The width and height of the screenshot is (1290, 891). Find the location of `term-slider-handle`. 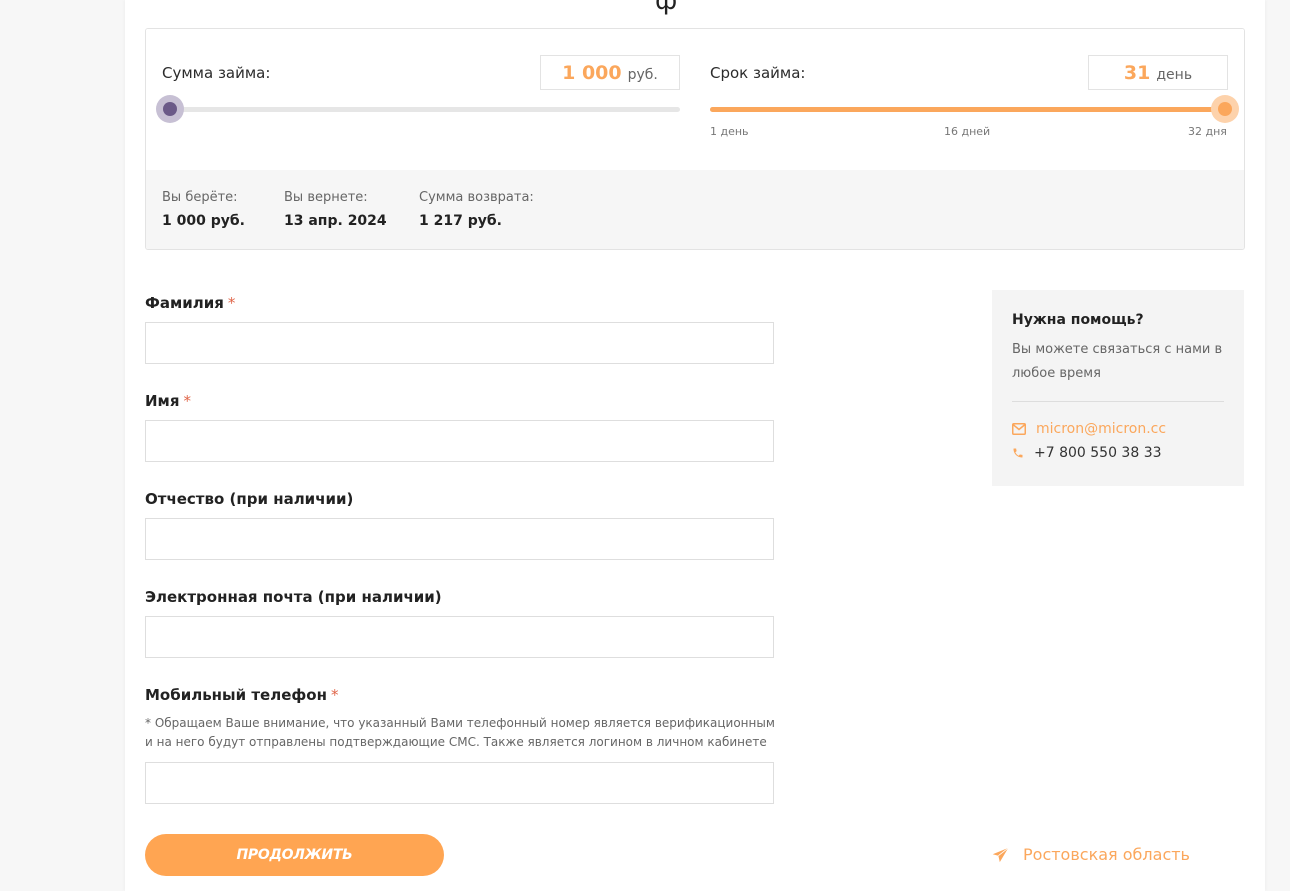

term-slider-handle is located at coordinates (1225, 109).